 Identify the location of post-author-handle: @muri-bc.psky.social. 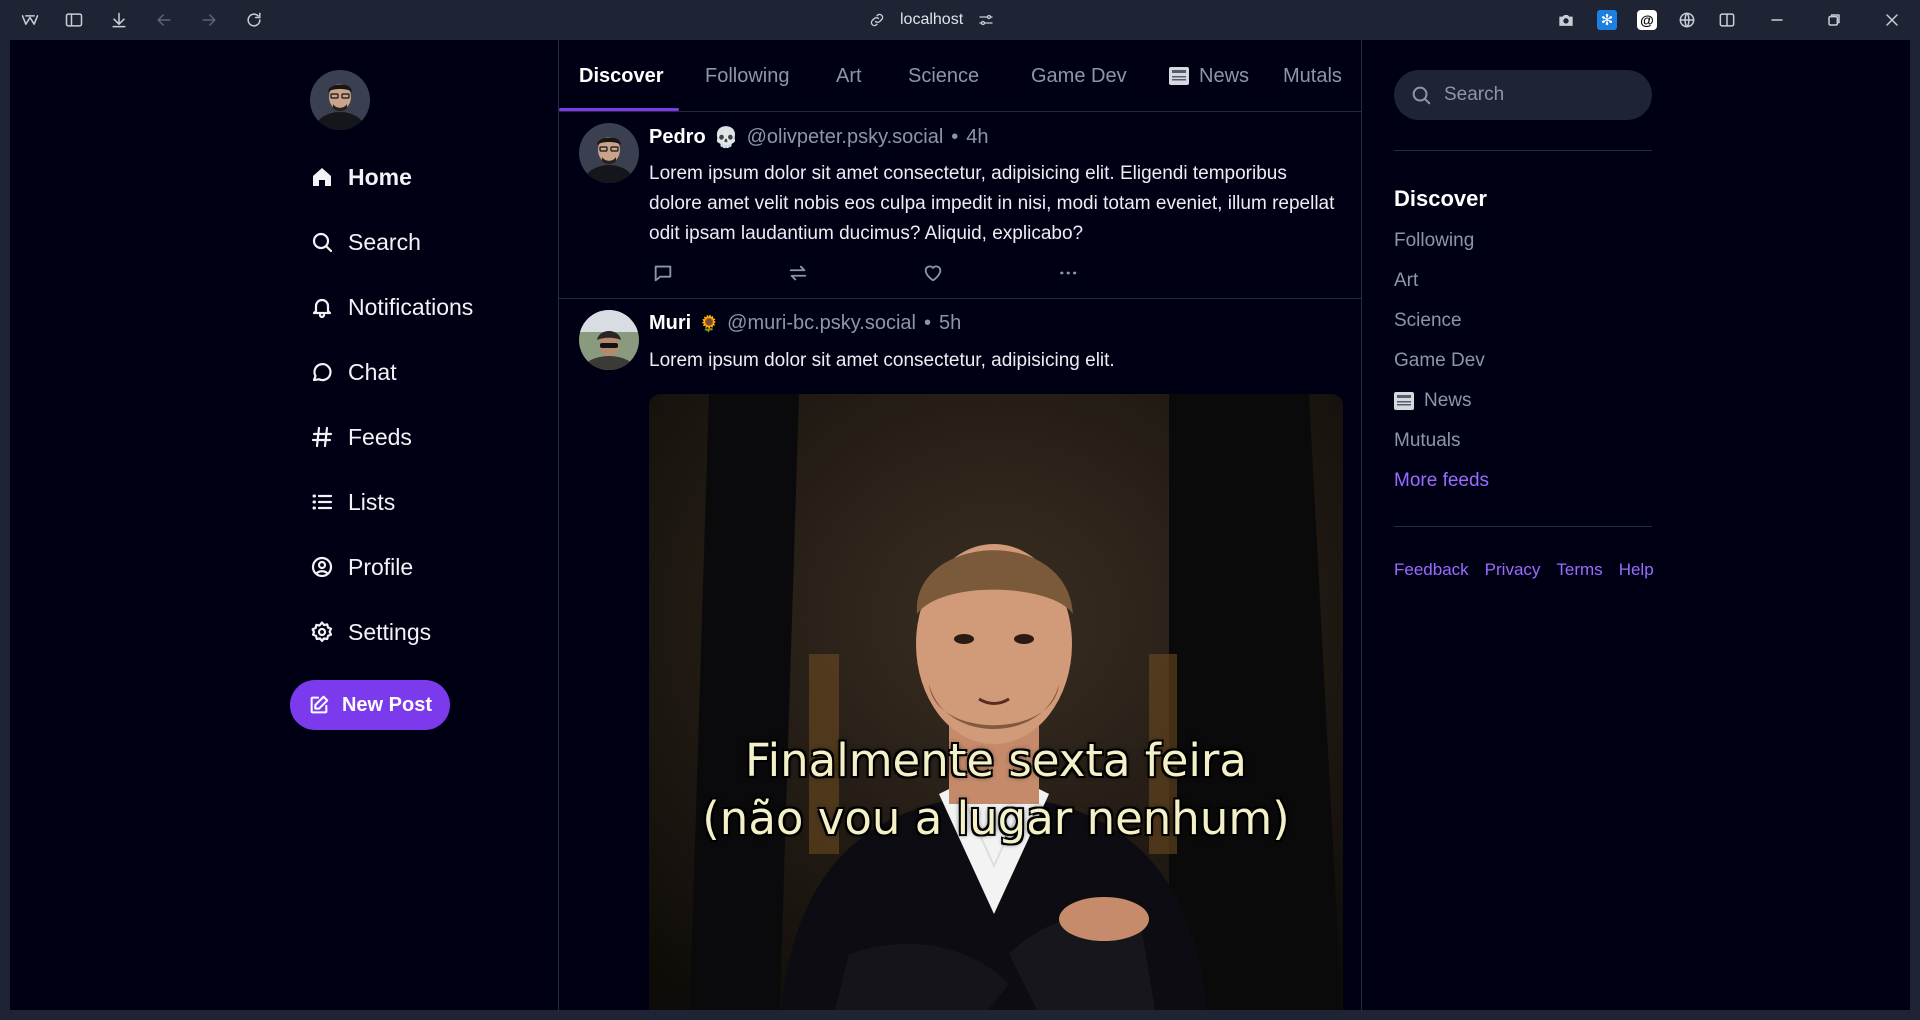
(821, 323).